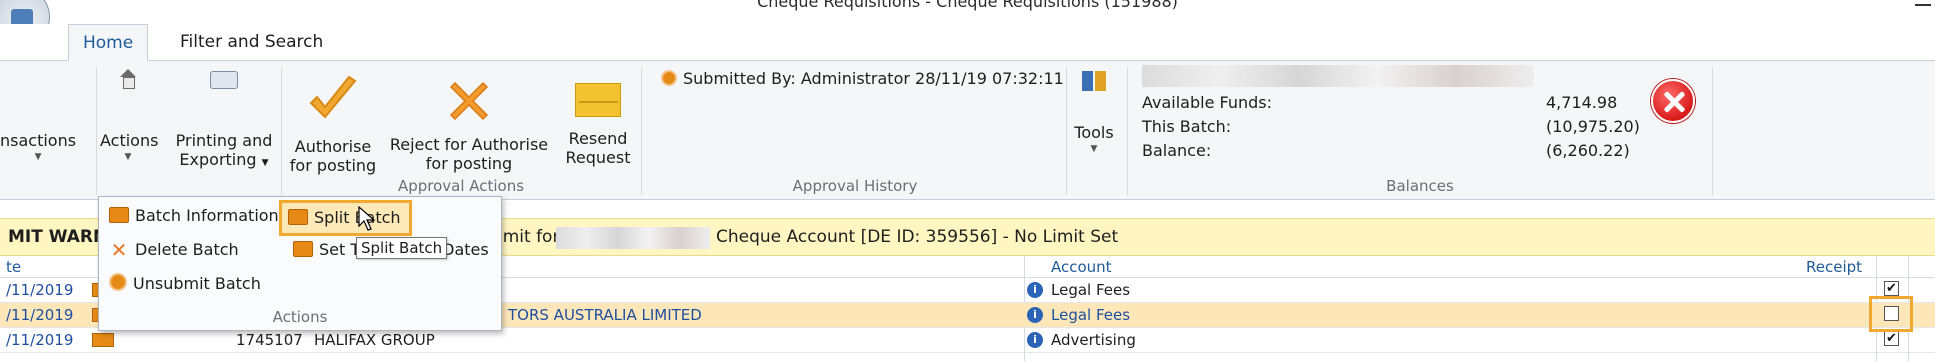 Image resolution: width=1935 pixels, height=361 pixels. Describe the element at coordinates (224, 80) in the screenshot. I see `printer-icon` at that location.